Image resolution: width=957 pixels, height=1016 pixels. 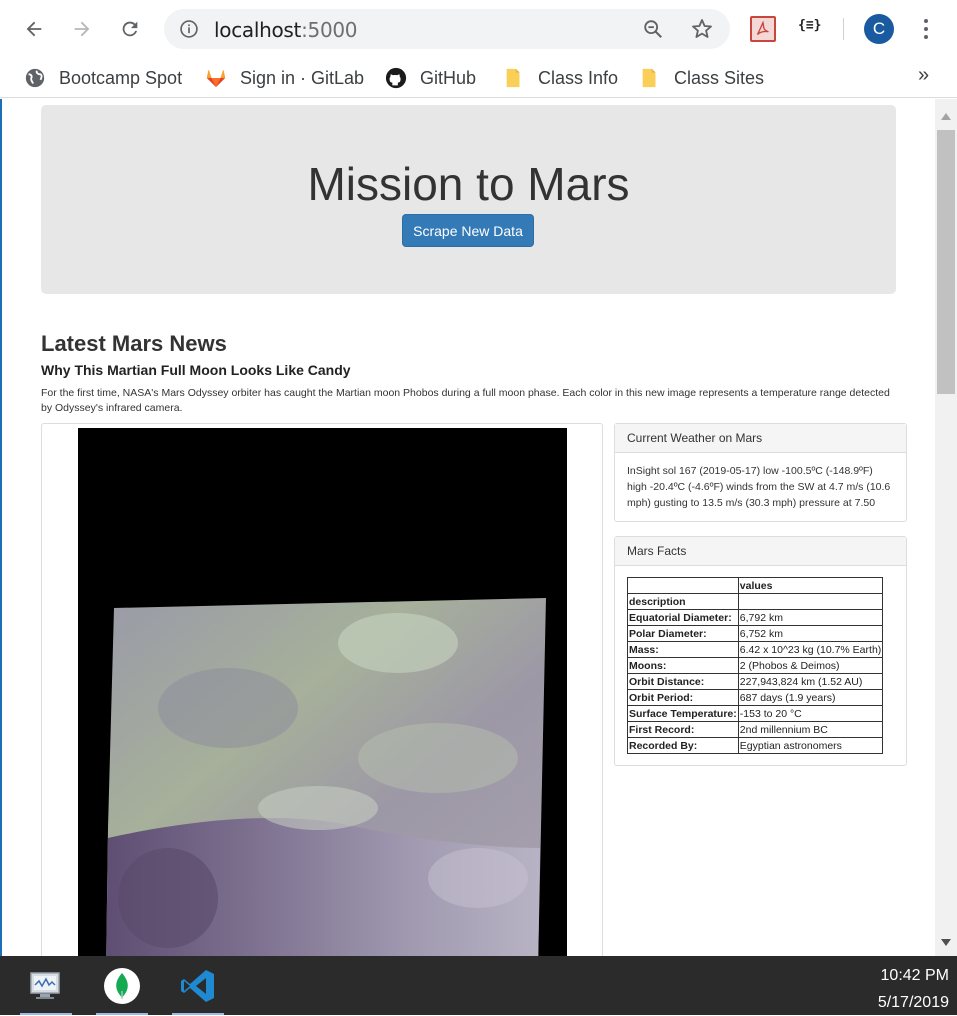 What do you see at coordinates (913, 1002) in the screenshot?
I see `clock-date: 5/17/2019` at bounding box center [913, 1002].